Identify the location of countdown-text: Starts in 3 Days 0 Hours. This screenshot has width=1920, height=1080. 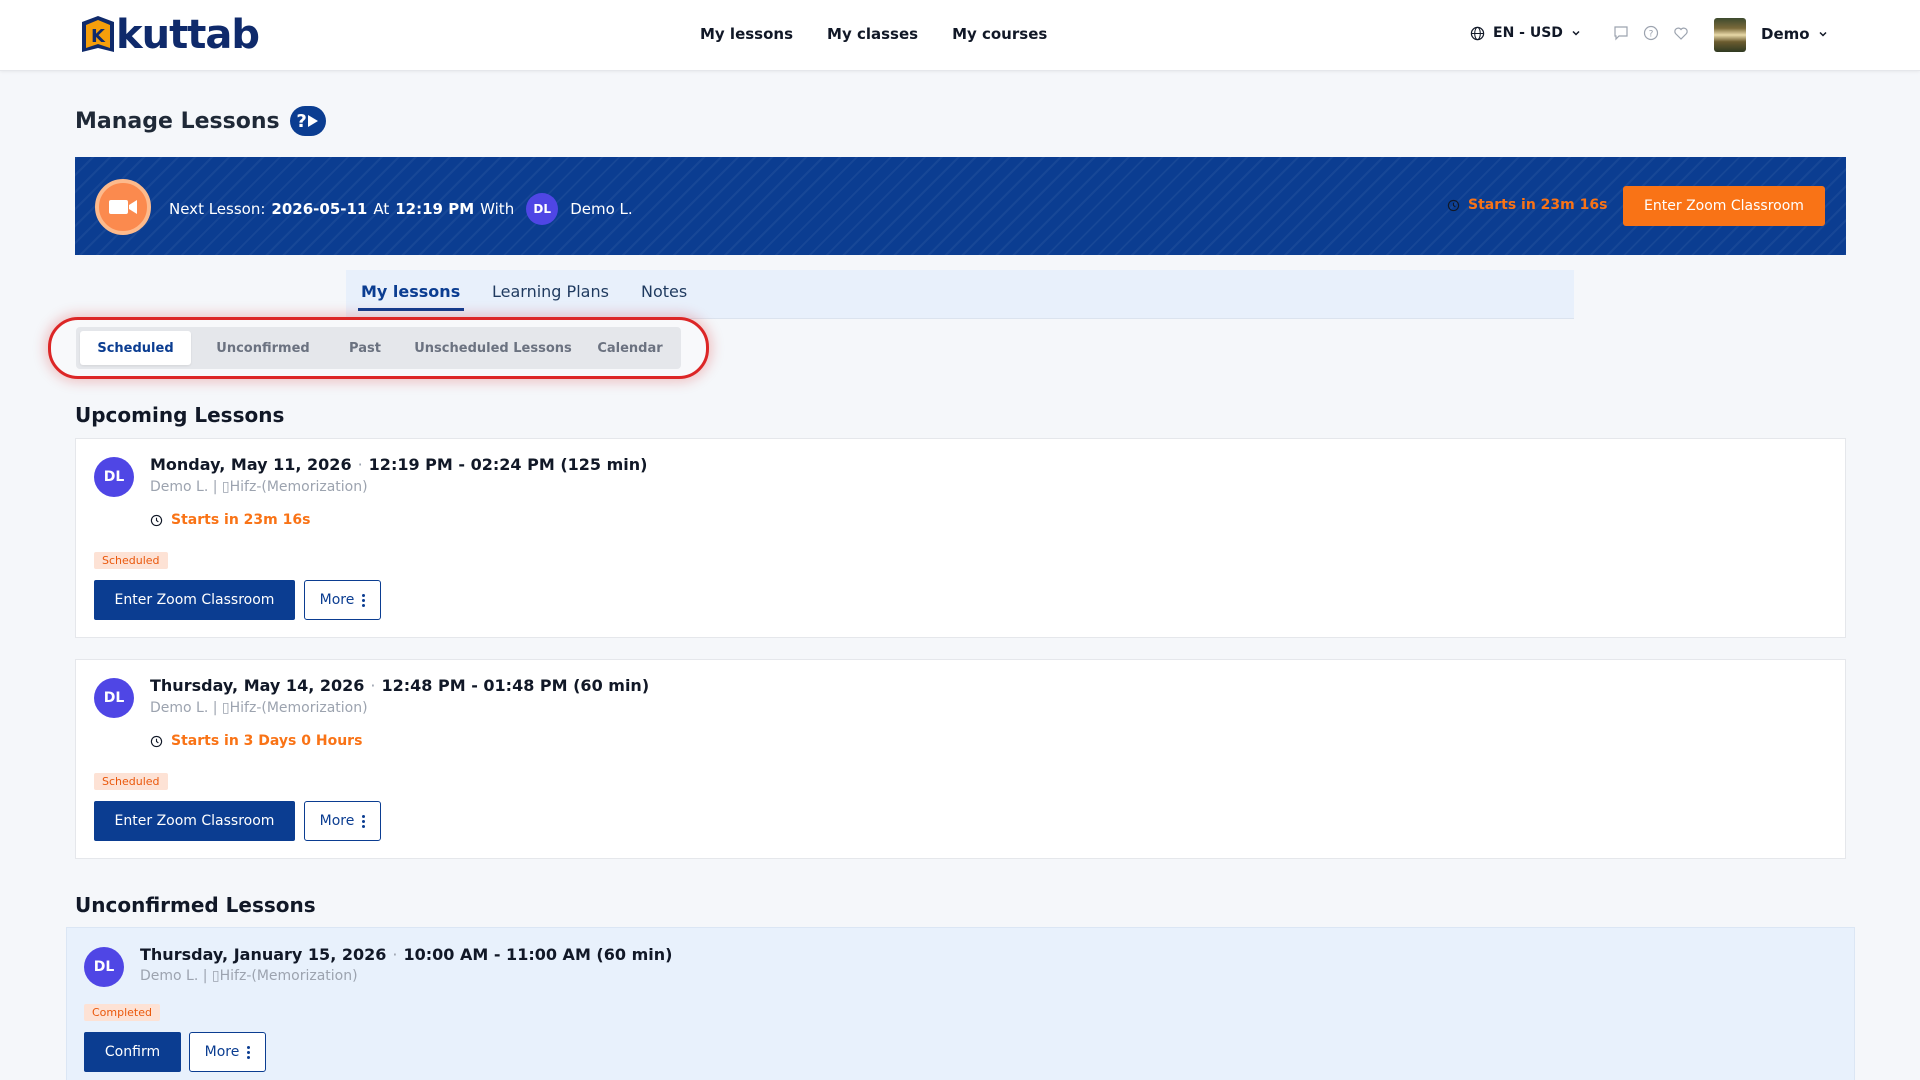
(267, 741).